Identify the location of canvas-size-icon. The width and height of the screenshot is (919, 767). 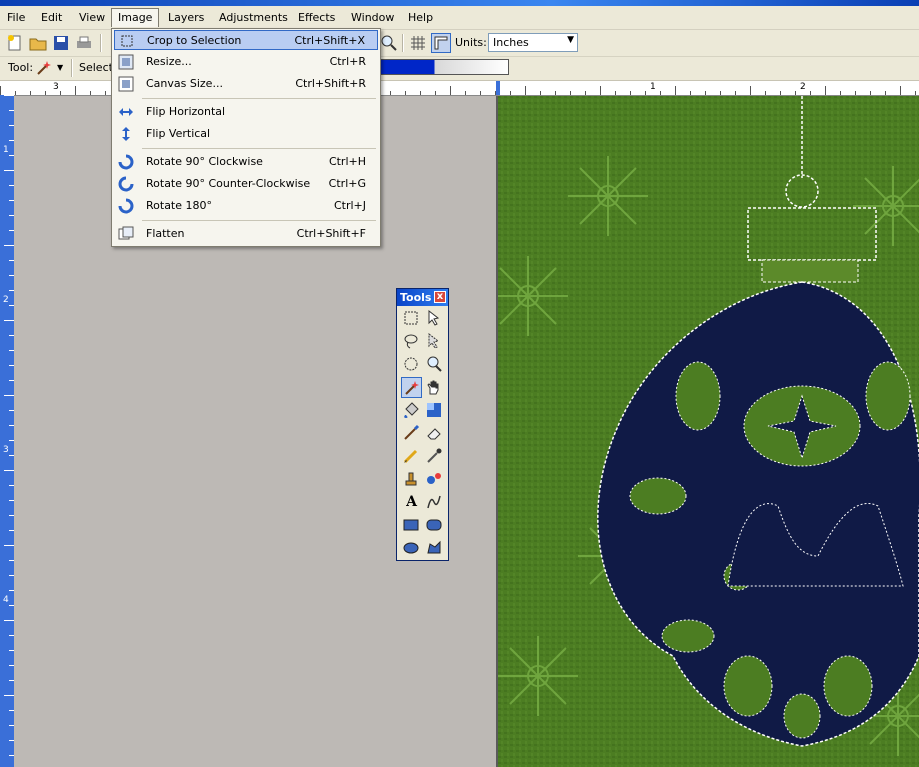
(126, 84).